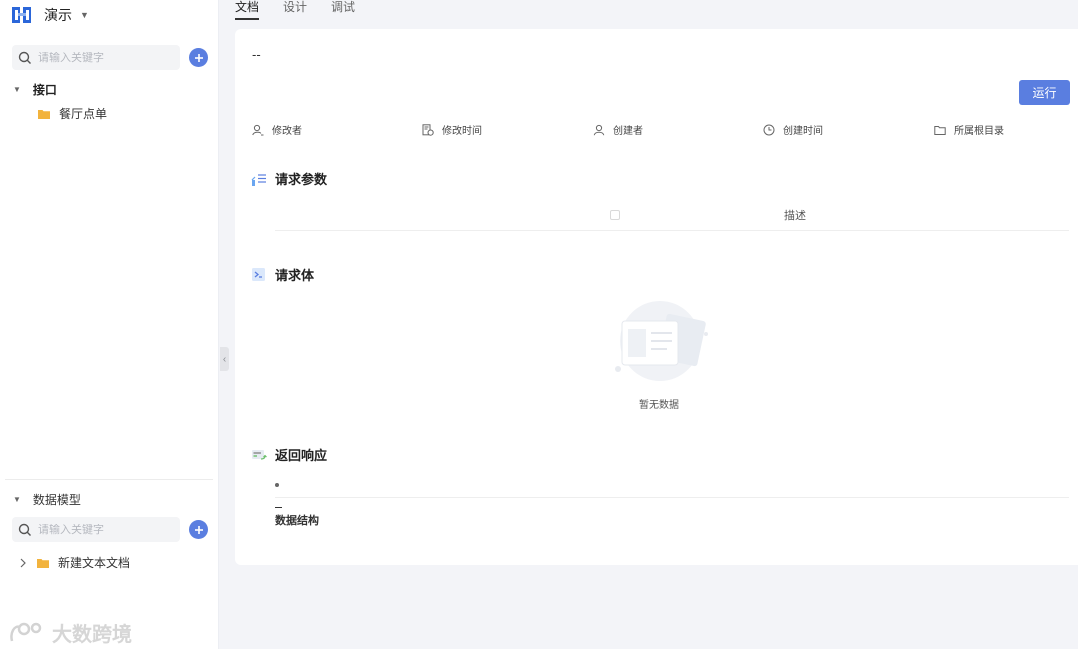  I want to click on add-model-button, so click(198, 529).